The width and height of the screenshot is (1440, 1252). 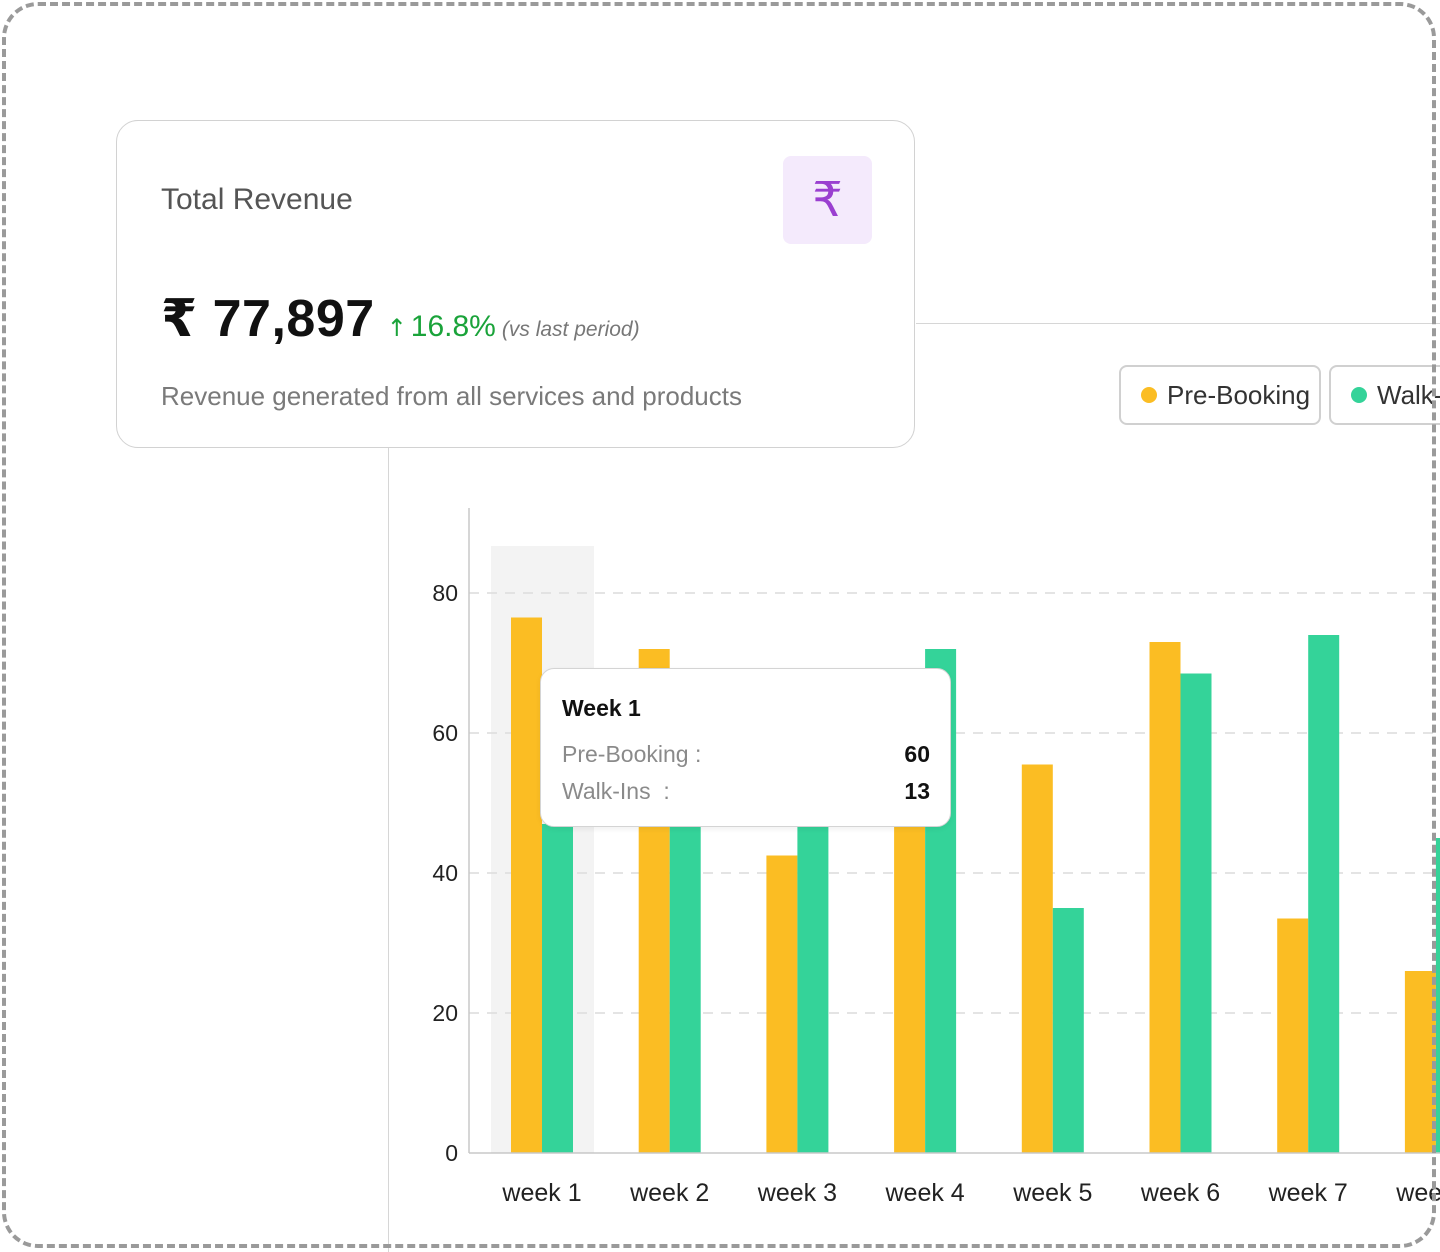 I want to click on x-tick-label: week 8, so click(x=1417, y=1193).